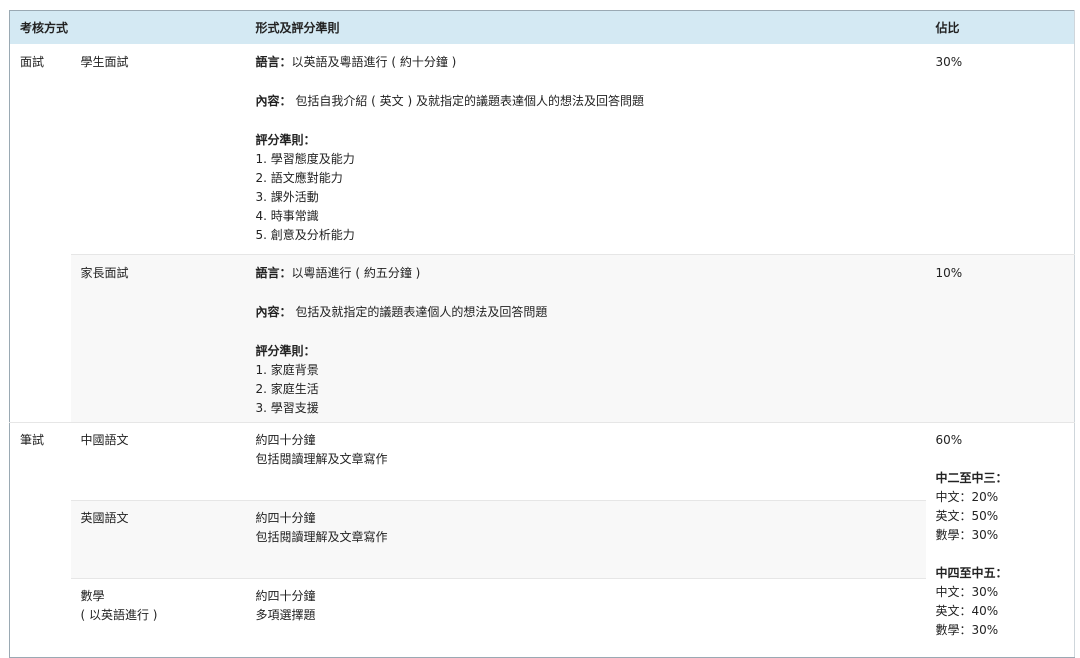 The height and width of the screenshot is (658, 1080). What do you see at coordinates (419, 312) in the screenshot?
I see `content-text: 包括及就指定的議題表達個人的想法及回答問題` at bounding box center [419, 312].